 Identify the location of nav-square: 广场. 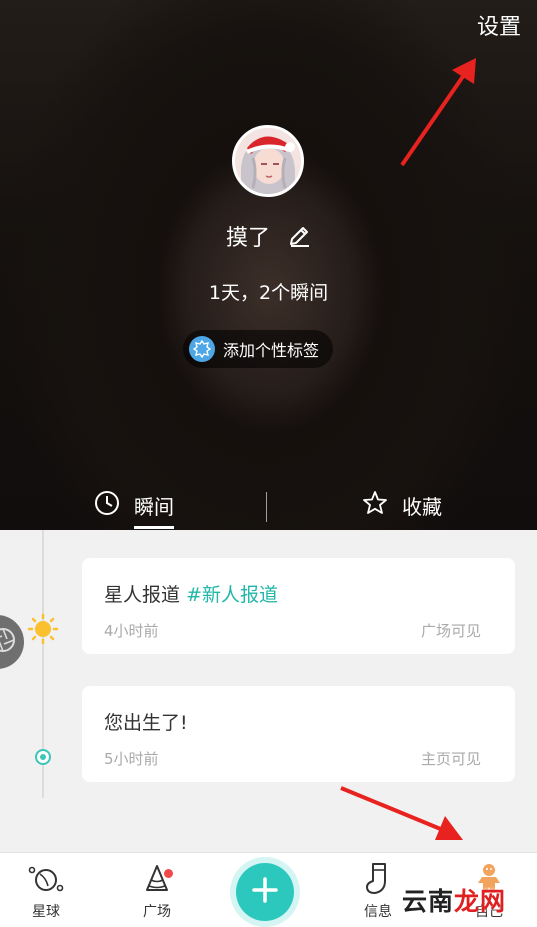
(157, 892).